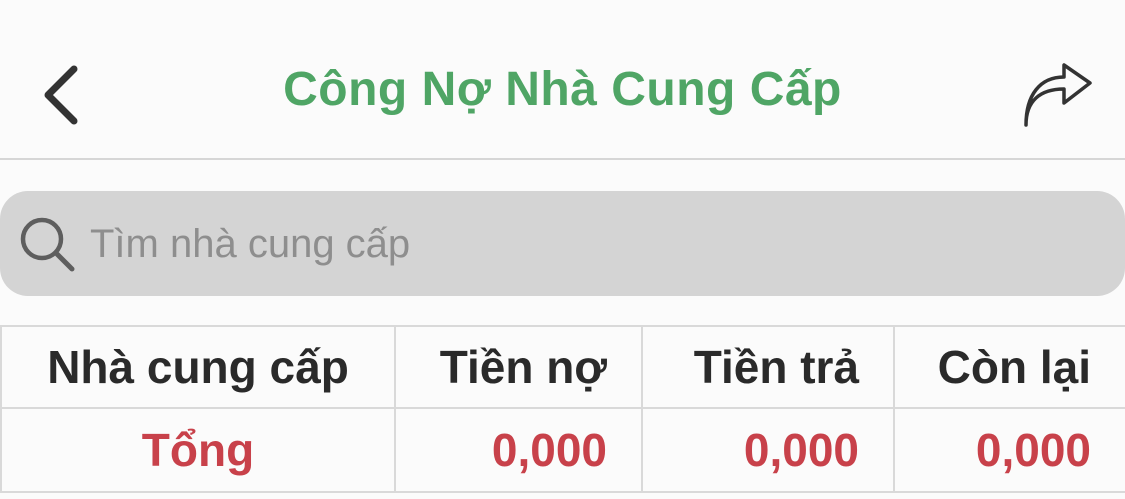 The width and height of the screenshot is (1125, 499). Describe the element at coordinates (1009, 367) in the screenshot. I see `column-header-remaining: Còn lại` at that location.